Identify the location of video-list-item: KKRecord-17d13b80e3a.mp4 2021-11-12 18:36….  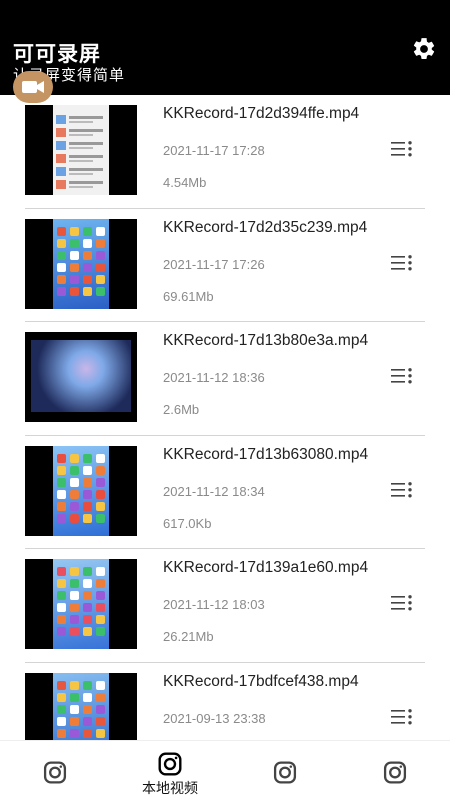
(225, 379).